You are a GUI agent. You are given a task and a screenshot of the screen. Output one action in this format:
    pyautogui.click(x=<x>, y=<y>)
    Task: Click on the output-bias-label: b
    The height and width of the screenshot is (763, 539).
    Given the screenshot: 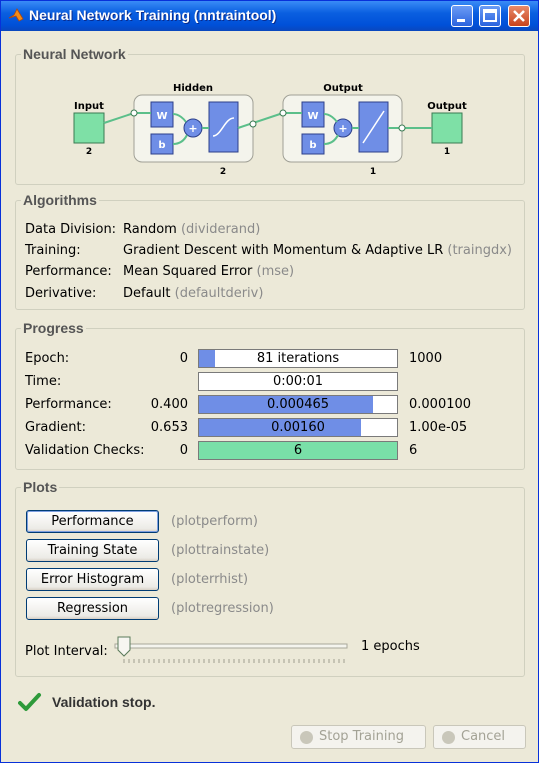 What is the action you would take?
    pyautogui.click(x=312, y=145)
    